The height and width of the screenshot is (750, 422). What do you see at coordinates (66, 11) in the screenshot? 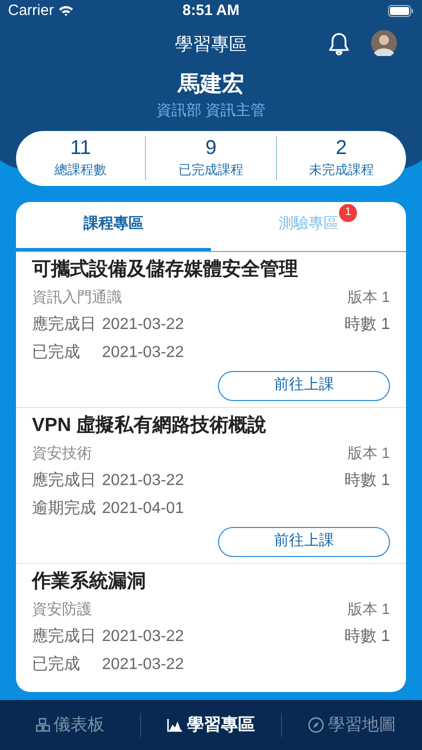
I see `wifi-icon` at bounding box center [66, 11].